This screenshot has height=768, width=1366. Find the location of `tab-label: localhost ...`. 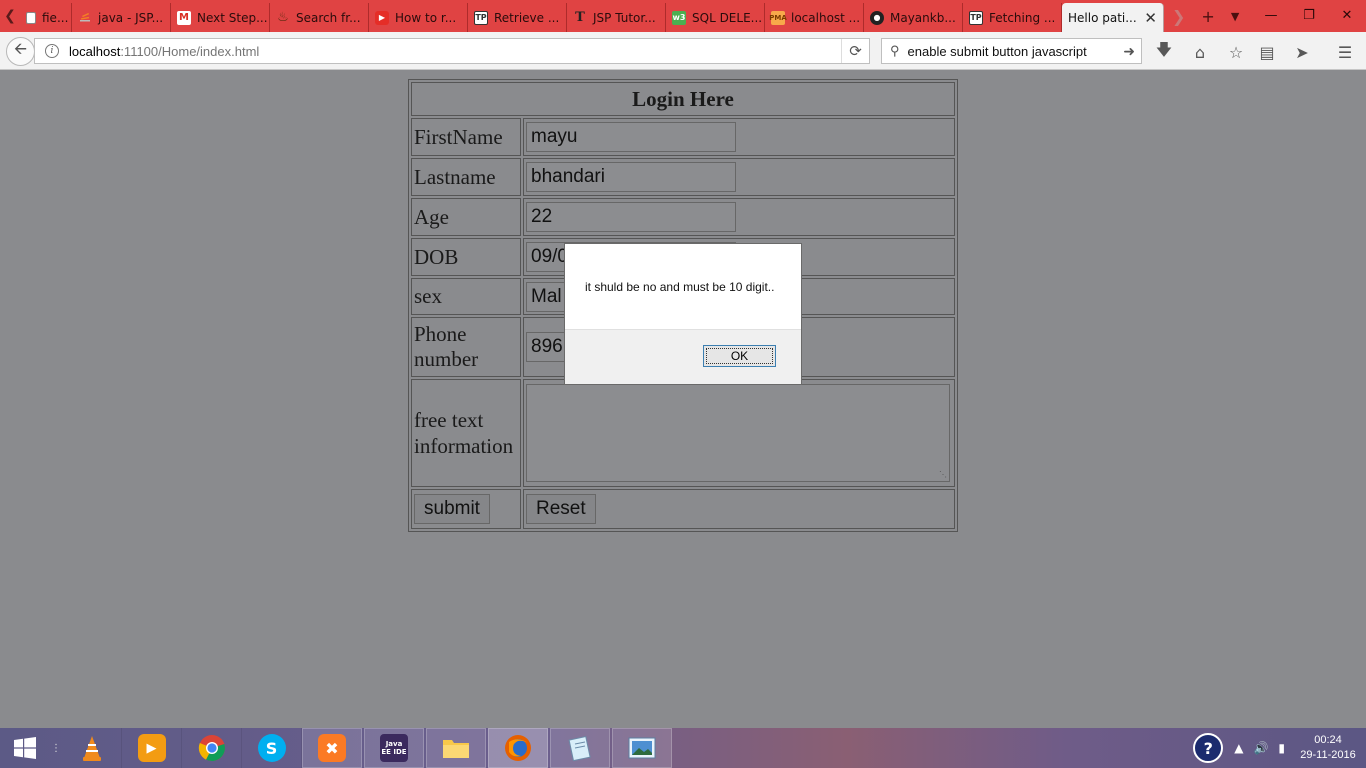

tab-label: localhost ... is located at coordinates (826, 17).